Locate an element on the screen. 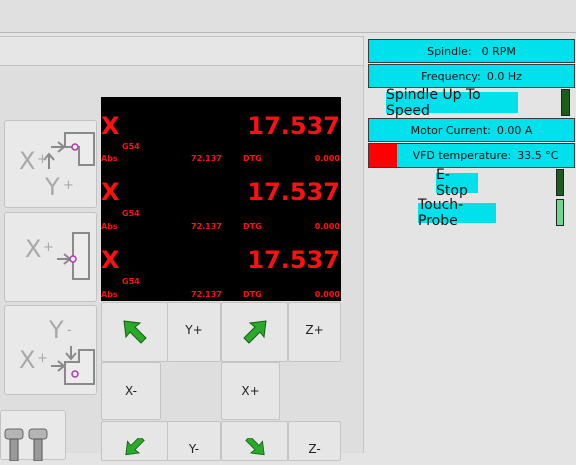 Image resolution: width=576 pixels, height=465 pixels. frequency-label: Frequency: is located at coordinates (451, 76).